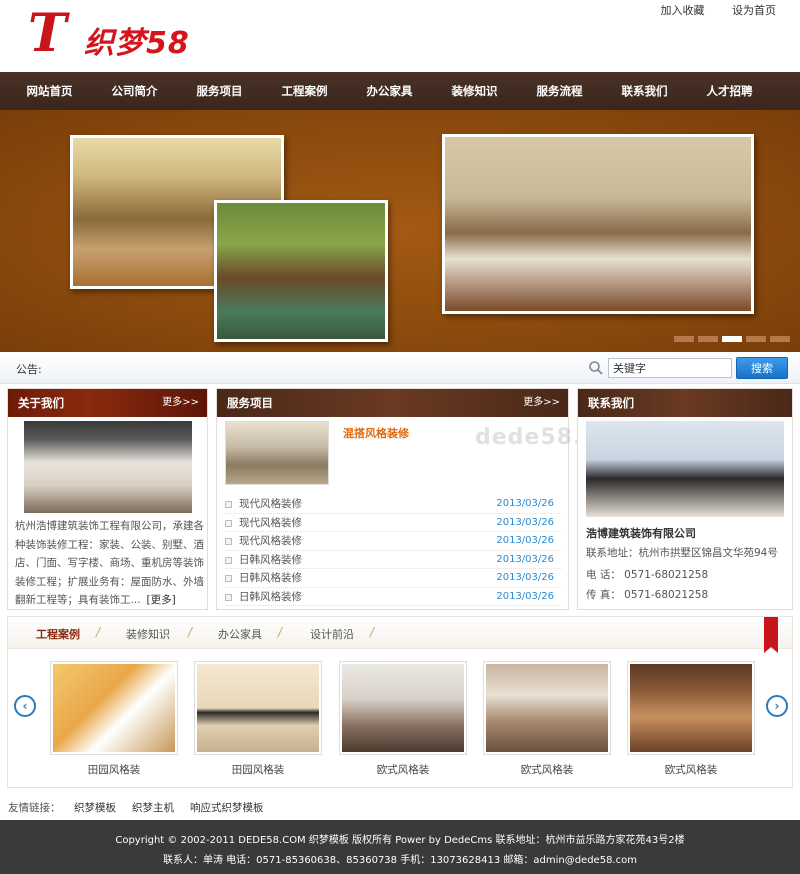  I want to click on nav-item-process: 服务流程, so click(559, 91).